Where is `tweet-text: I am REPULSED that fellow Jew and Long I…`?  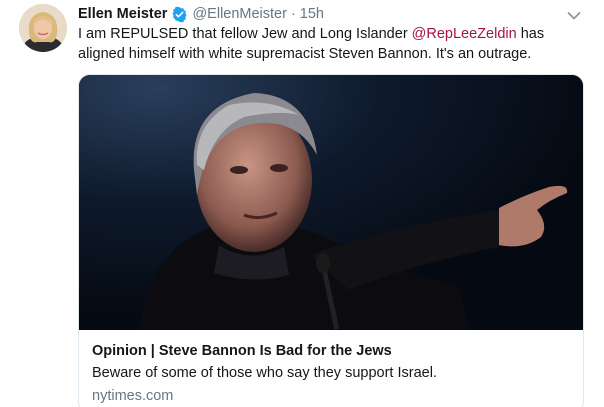 tweet-text: I am REPULSED that fellow Jew and Long I… is located at coordinates (328, 44).